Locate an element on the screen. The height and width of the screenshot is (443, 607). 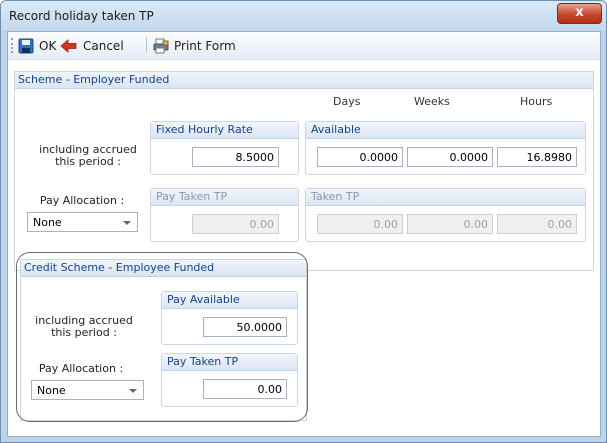
pay-taken-field: 0.00 is located at coordinates (235, 224).